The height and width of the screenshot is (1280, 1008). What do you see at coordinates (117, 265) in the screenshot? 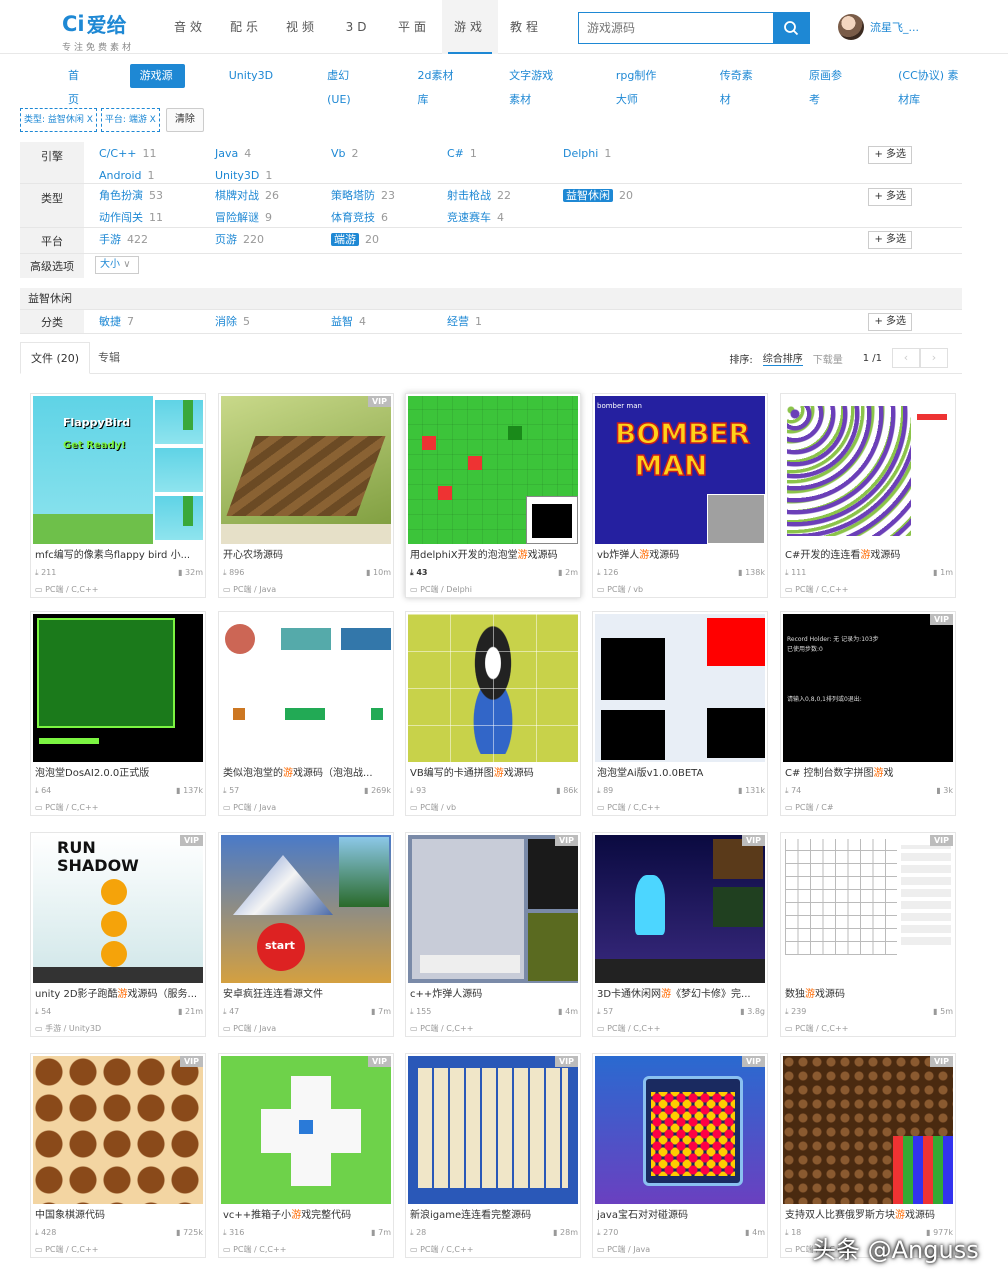
I see `size-select: 大小 ∨` at bounding box center [117, 265].